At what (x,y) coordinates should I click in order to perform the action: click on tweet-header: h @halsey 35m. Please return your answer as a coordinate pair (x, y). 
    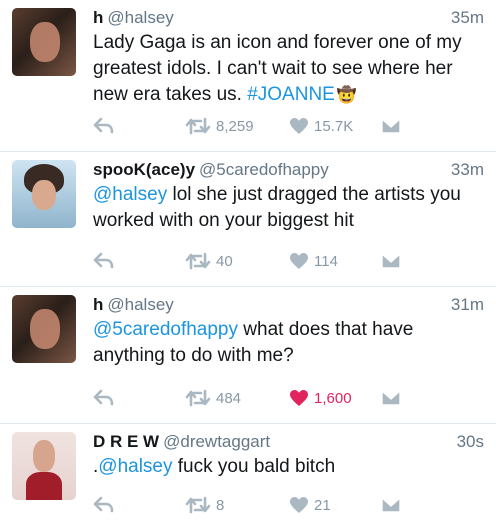
    Looking at the image, I should click on (288, 18).